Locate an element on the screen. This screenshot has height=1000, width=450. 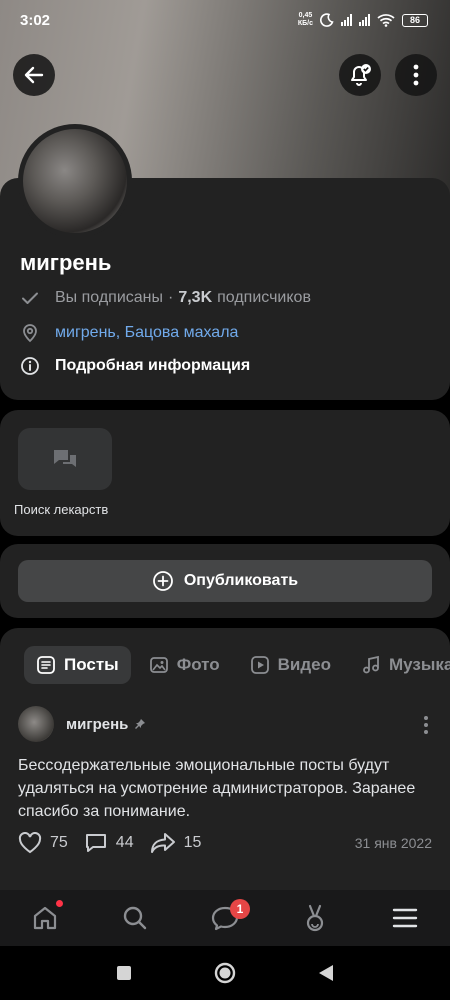
avatar is located at coordinates (75, 181).